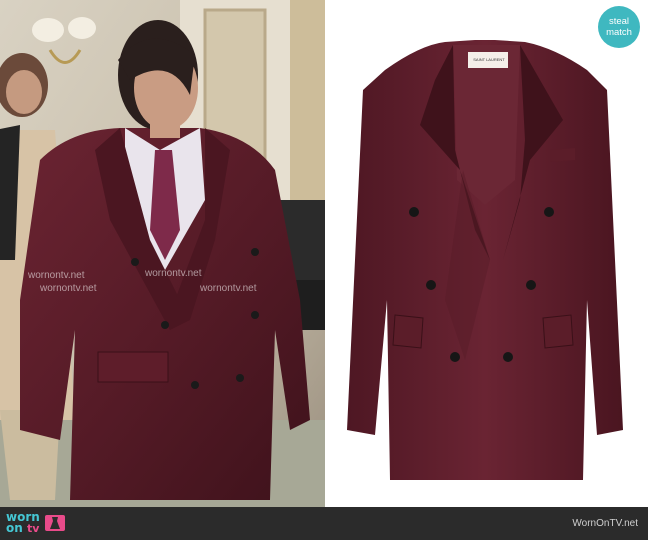  I want to click on badge-line-steal: steal, so click(619, 21).